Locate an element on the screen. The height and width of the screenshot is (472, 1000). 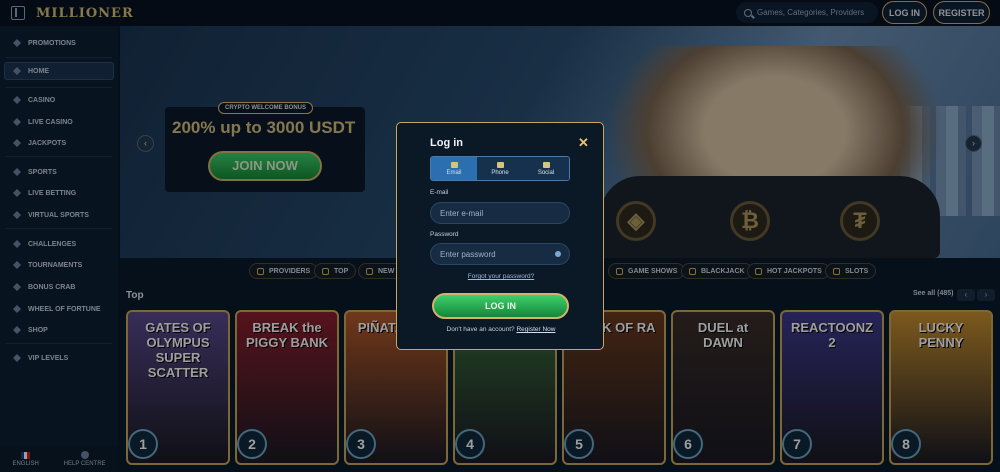
close-icon: ✕ is located at coordinates (583, 143).